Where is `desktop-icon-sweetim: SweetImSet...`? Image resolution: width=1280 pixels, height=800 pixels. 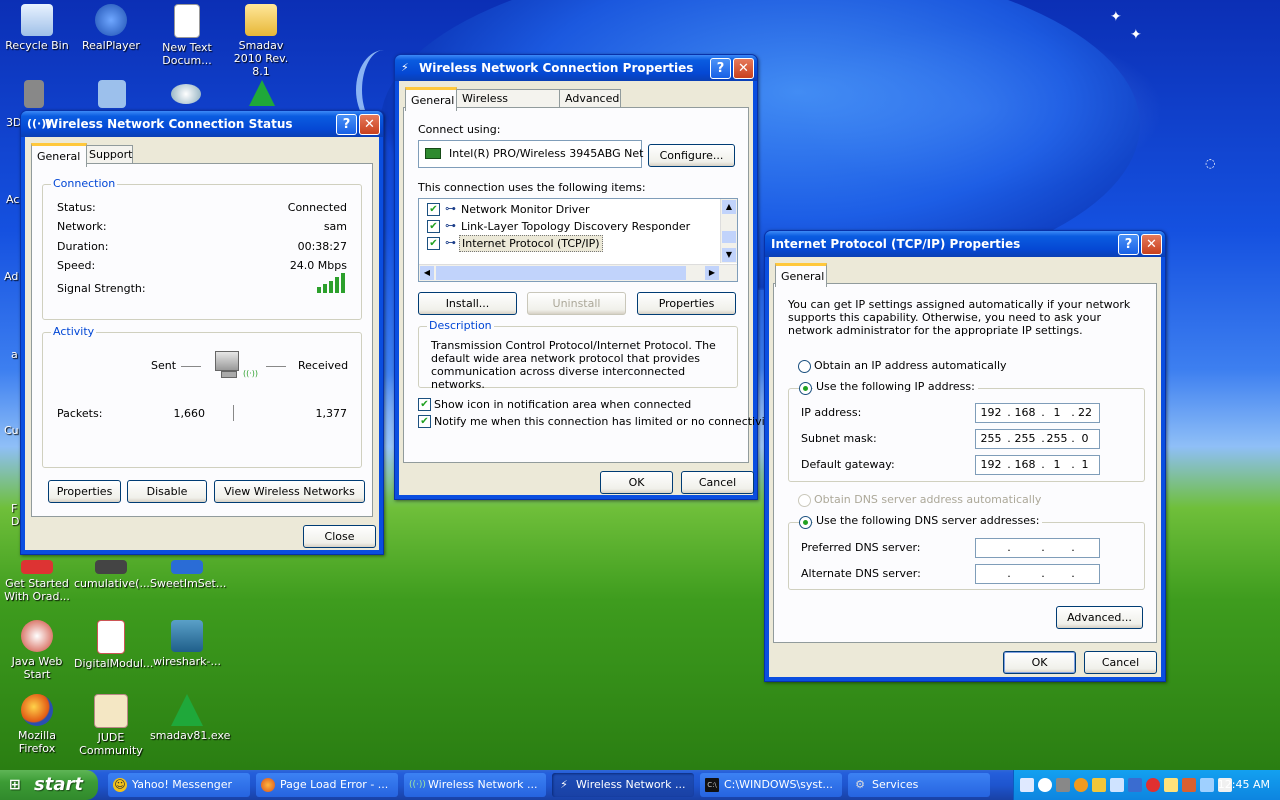 desktop-icon-sweetim: SweetImSet... is located at coordinates (188, 575).